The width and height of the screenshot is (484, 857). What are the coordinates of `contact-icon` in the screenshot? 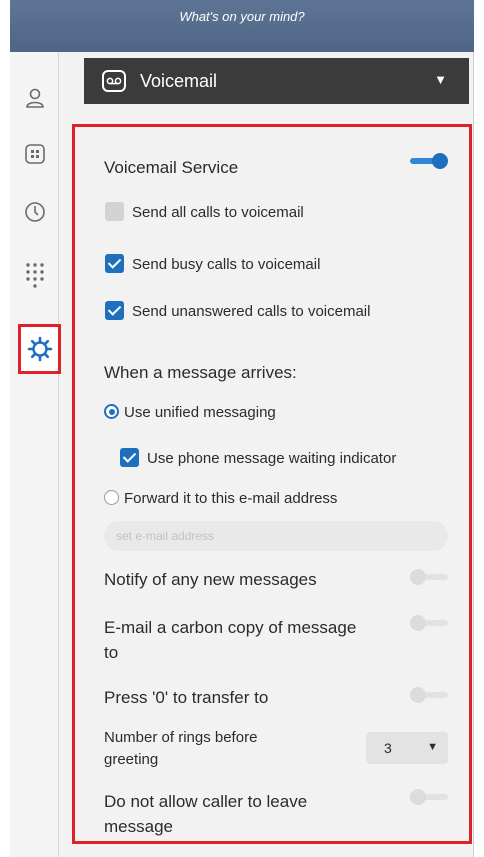 It's located at (34, 98).